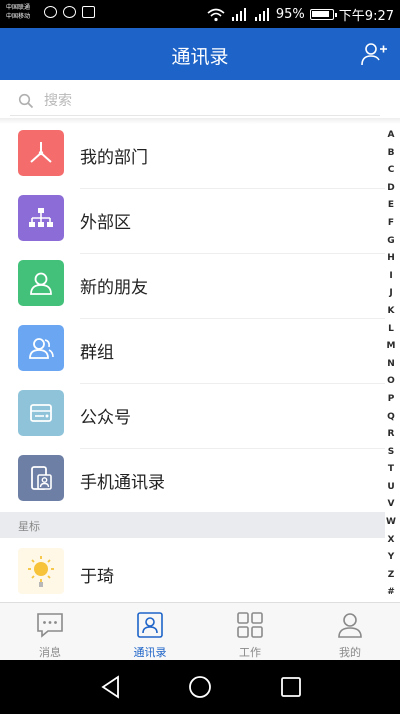 The image size is (400, 714). I want to click on contact-item: 于琦, so click(192, 571).